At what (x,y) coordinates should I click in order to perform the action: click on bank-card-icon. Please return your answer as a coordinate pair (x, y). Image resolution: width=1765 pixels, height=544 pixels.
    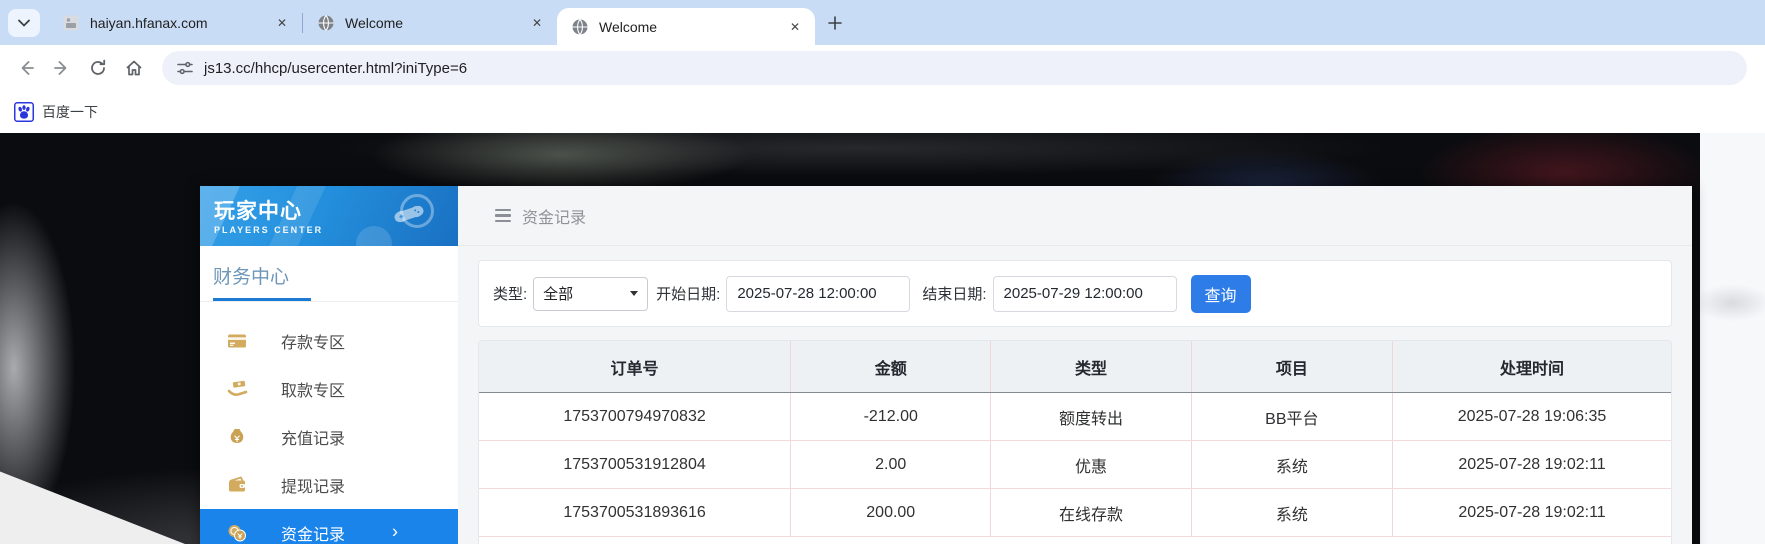
    Looking at the image, I should click on (237, 341).